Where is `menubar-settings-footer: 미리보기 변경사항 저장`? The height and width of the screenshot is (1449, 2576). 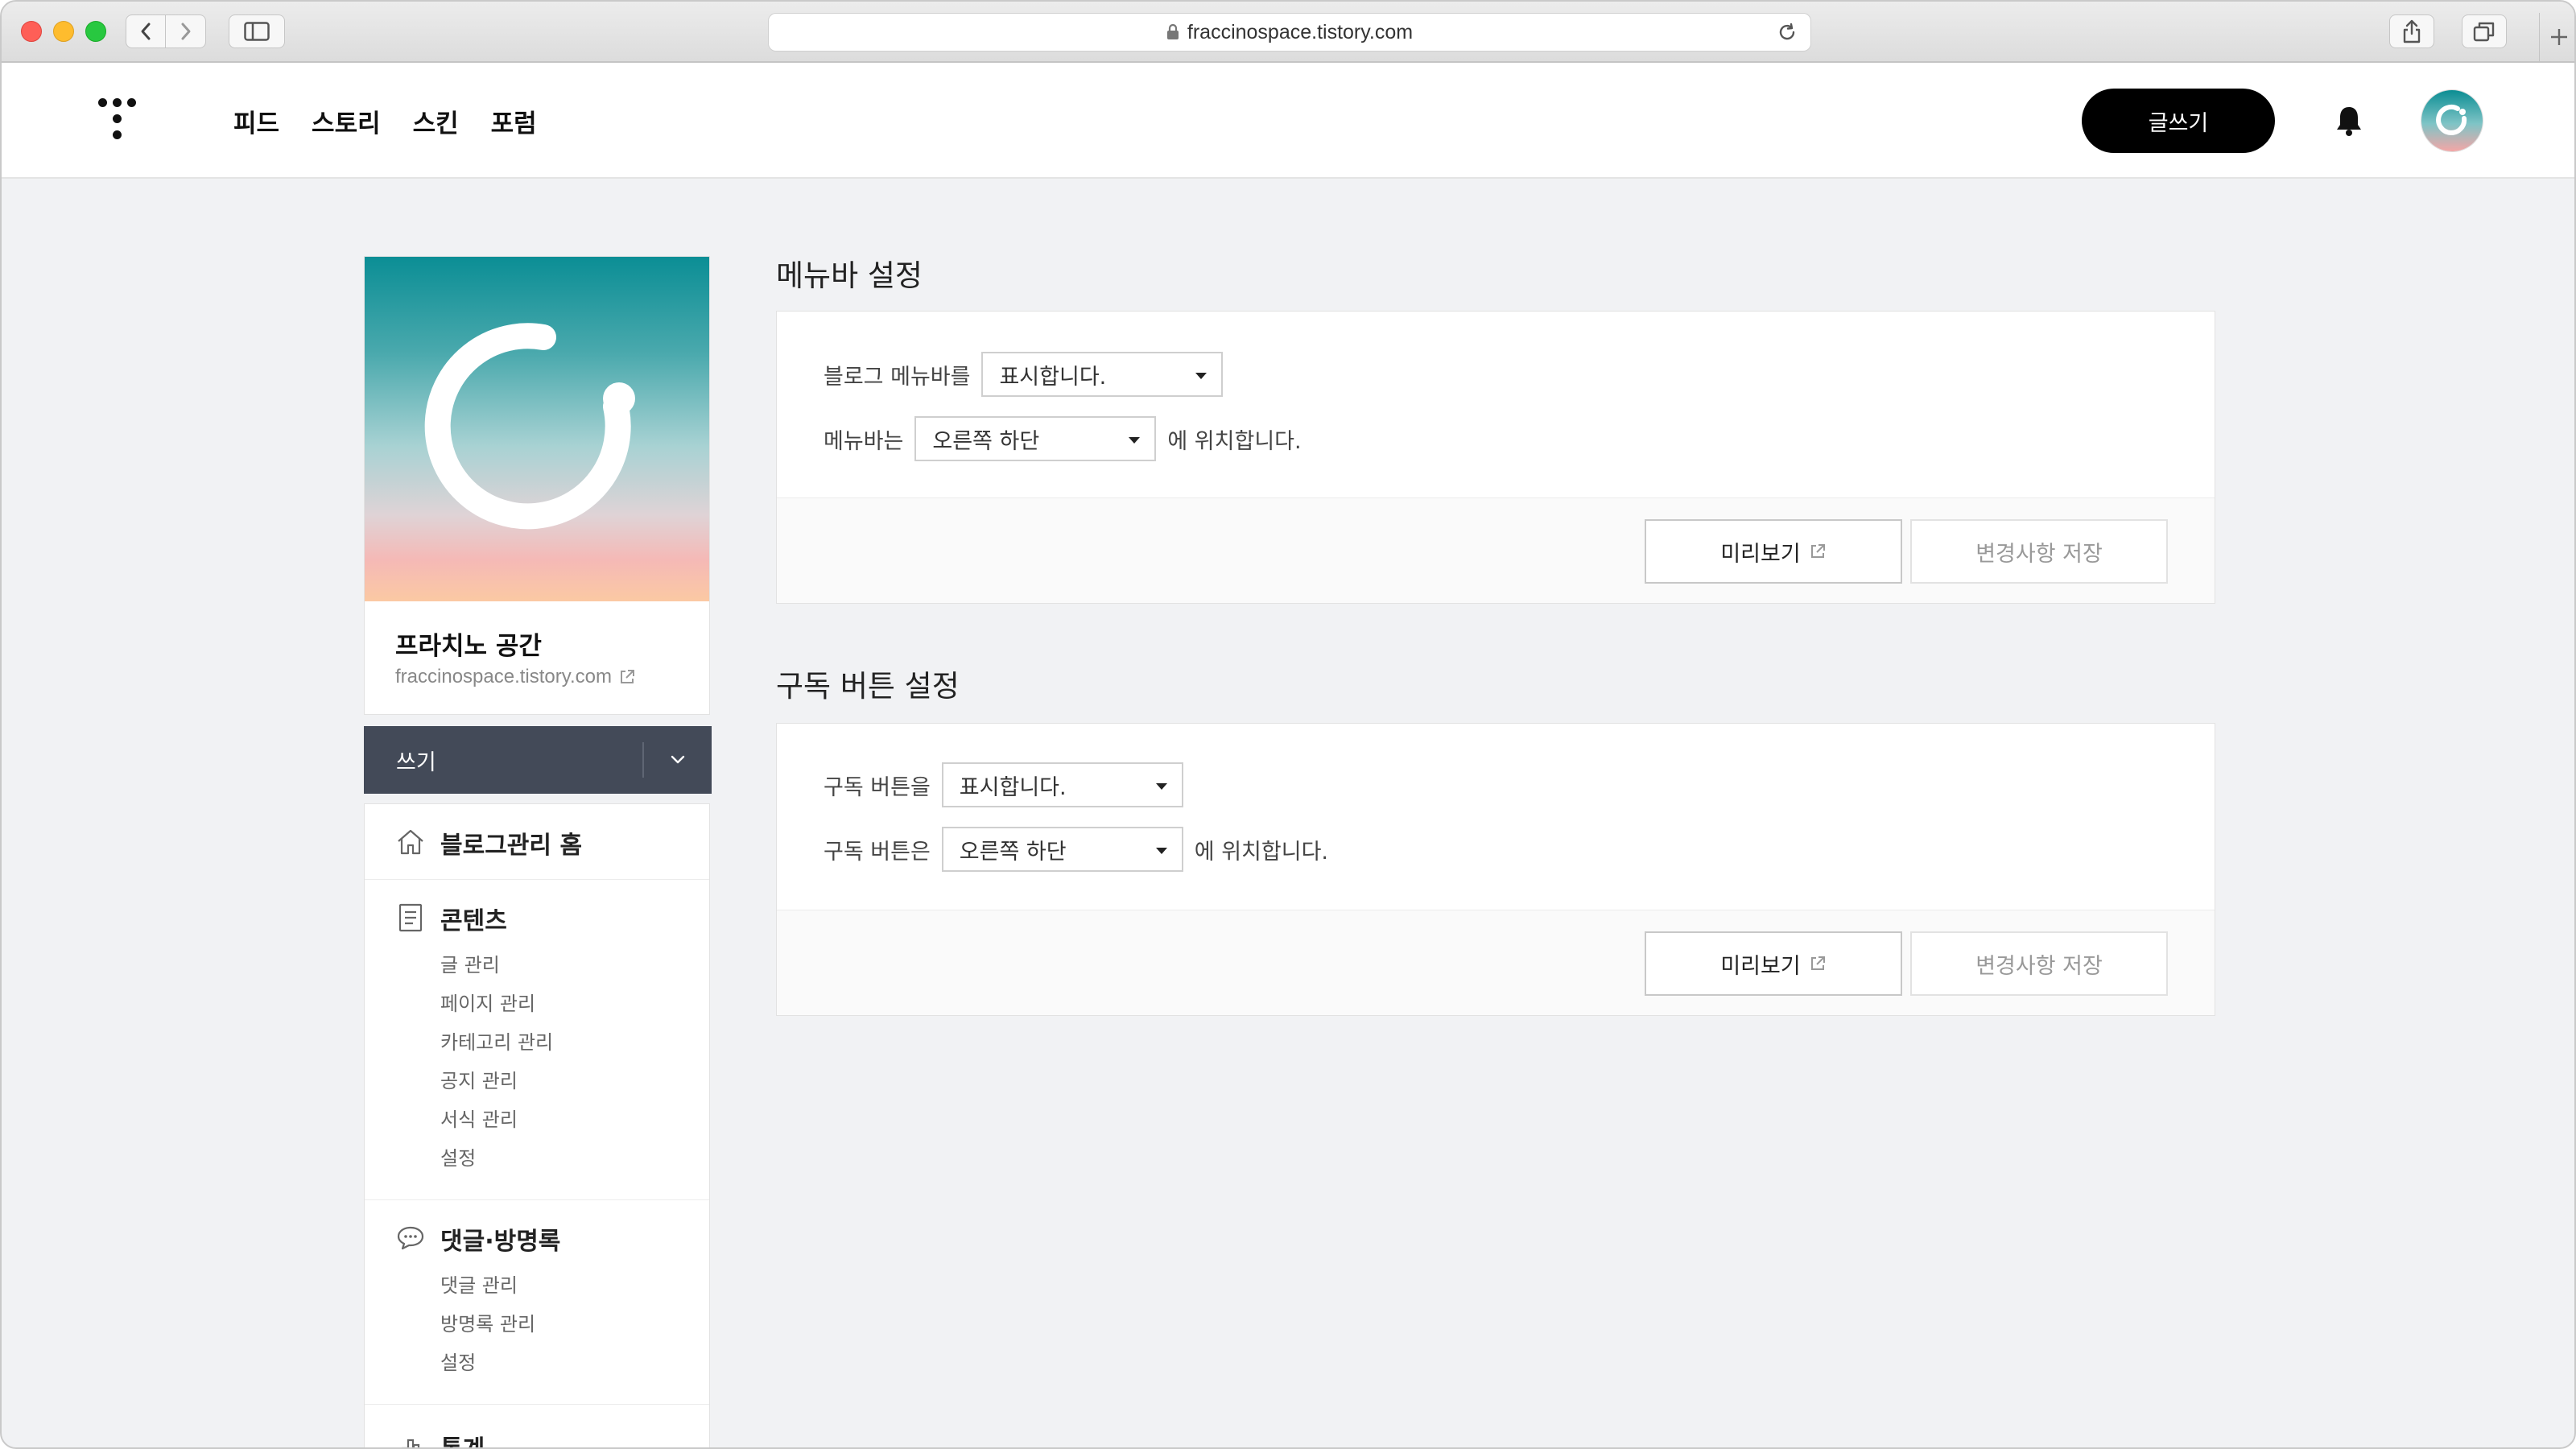
menubar-settings-footer: 미리보기 변경사항 저장 is located at coordinates (1496, 550).